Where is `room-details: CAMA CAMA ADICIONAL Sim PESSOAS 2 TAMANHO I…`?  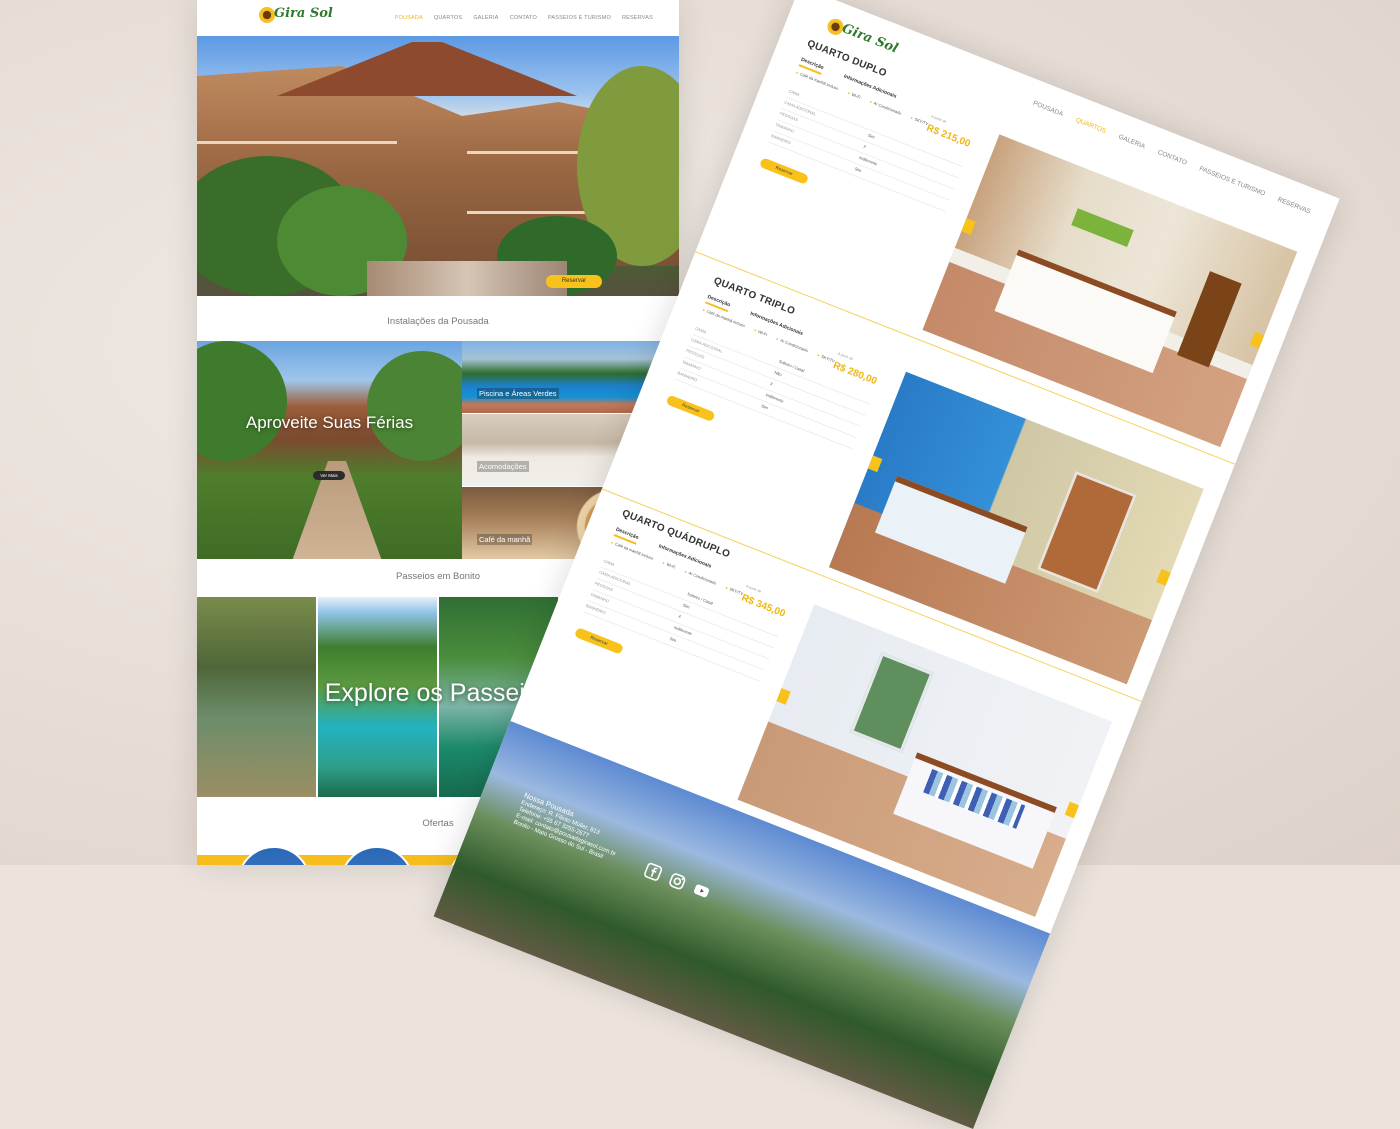 room-details: CAMA CAMA ADICIONAL Sim PESSOAS 2 TAMANHO I… is located at coordinates (868, 149).